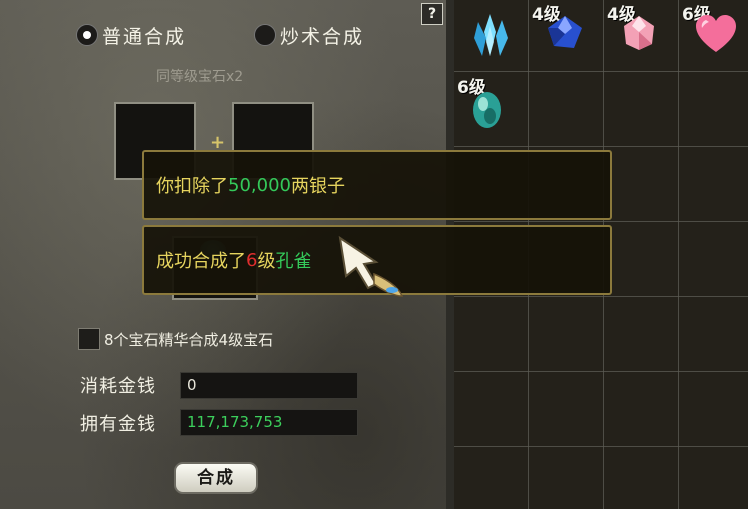 The height and width of the screenshot is (509, 748). What do you see at coordinates (269, 385) in the screenshot?
I see `cost-field: 0` at bounding box center [269, 385].